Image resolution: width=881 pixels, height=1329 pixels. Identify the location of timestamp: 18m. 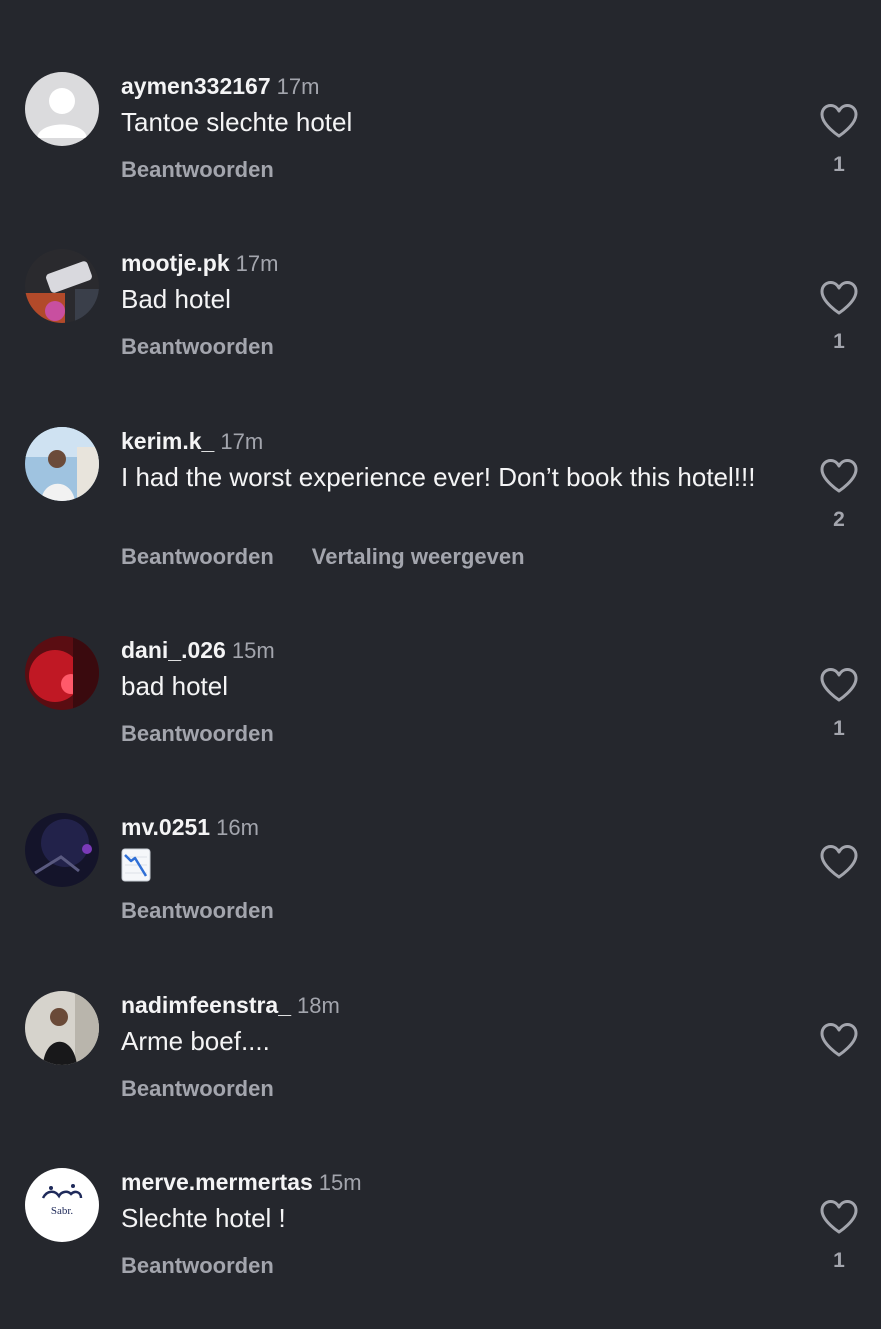
(318, 1005).